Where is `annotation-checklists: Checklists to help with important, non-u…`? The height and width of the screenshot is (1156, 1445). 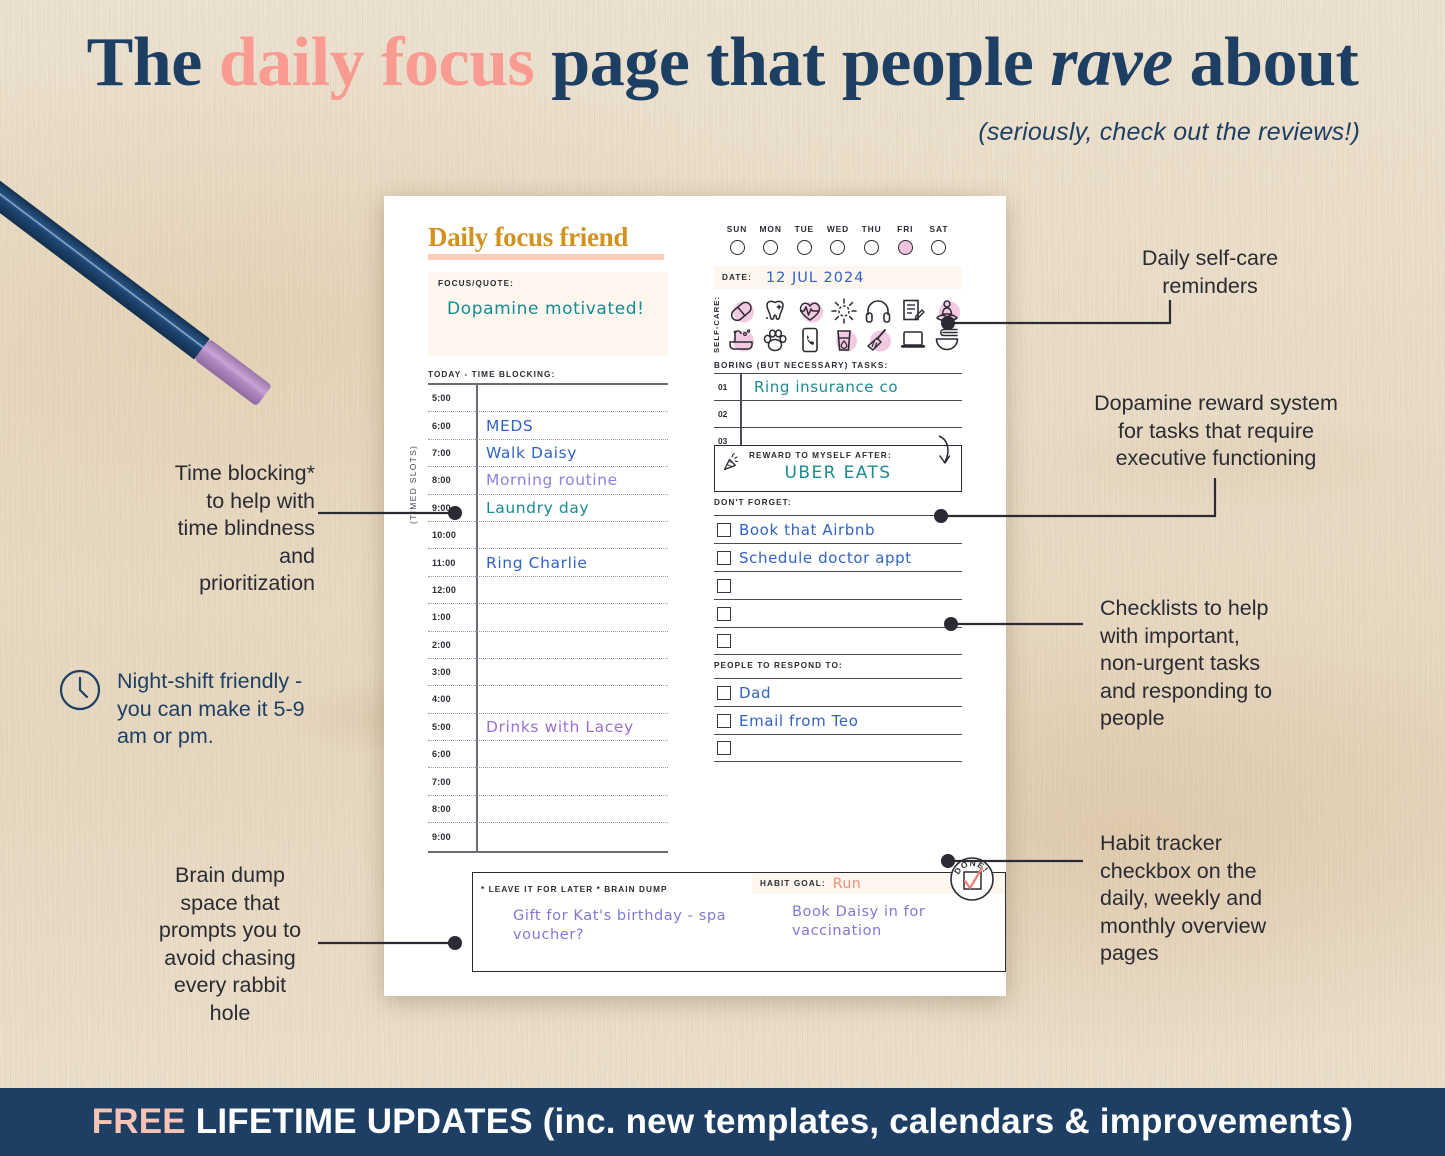 annotation-checklists: Checklists to help with important, non-u… is located at coordinates (1186, 663).